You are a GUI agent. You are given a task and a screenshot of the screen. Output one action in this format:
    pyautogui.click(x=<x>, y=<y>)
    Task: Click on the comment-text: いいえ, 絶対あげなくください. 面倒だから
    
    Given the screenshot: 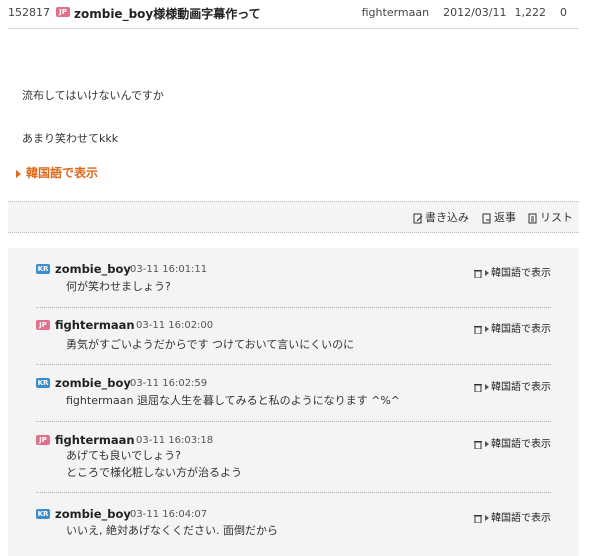 What is the action you would take?
    pyautogui.click(x=172, y=530)
    